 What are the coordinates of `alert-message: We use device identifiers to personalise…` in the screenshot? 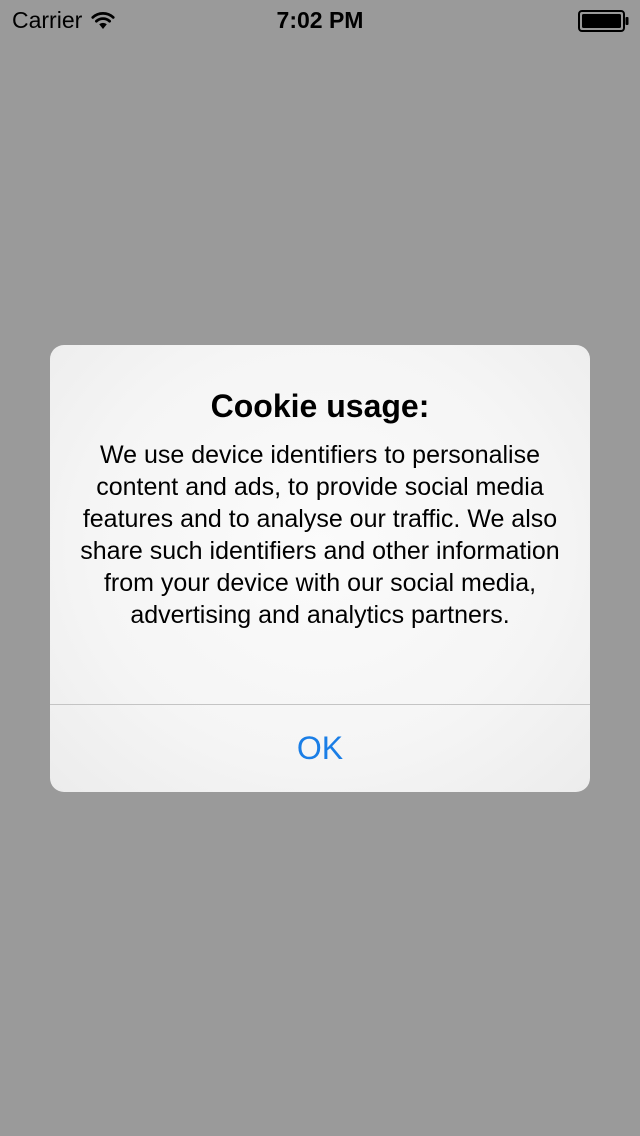 It's located at (320, 535).